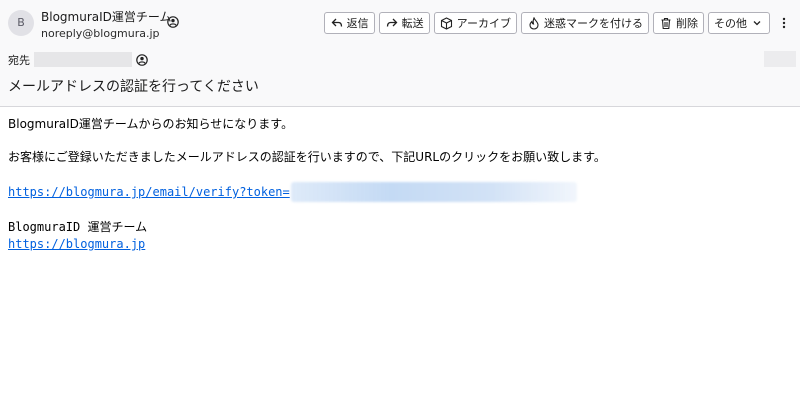 The image size is (800, 400). I want to click on signature-link: https://blogmura.jp, so click(76, 244).